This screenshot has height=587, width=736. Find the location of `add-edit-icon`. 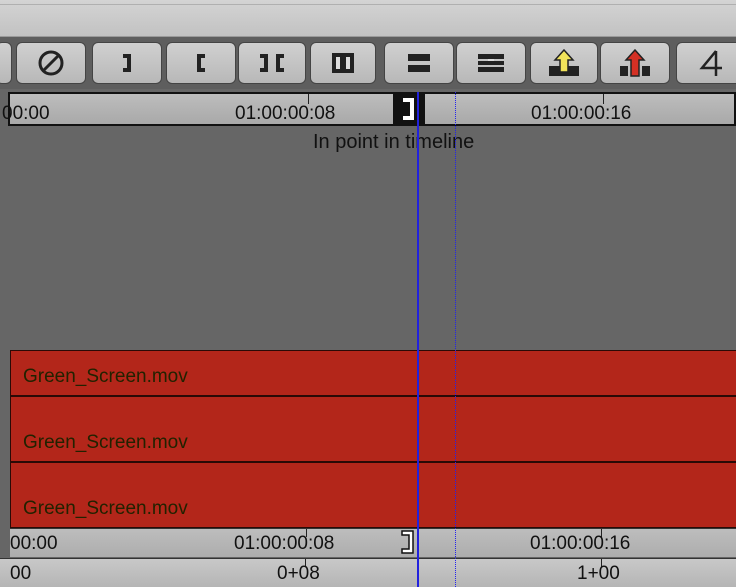

add-edit-icon is located at coordinates (710, 63).